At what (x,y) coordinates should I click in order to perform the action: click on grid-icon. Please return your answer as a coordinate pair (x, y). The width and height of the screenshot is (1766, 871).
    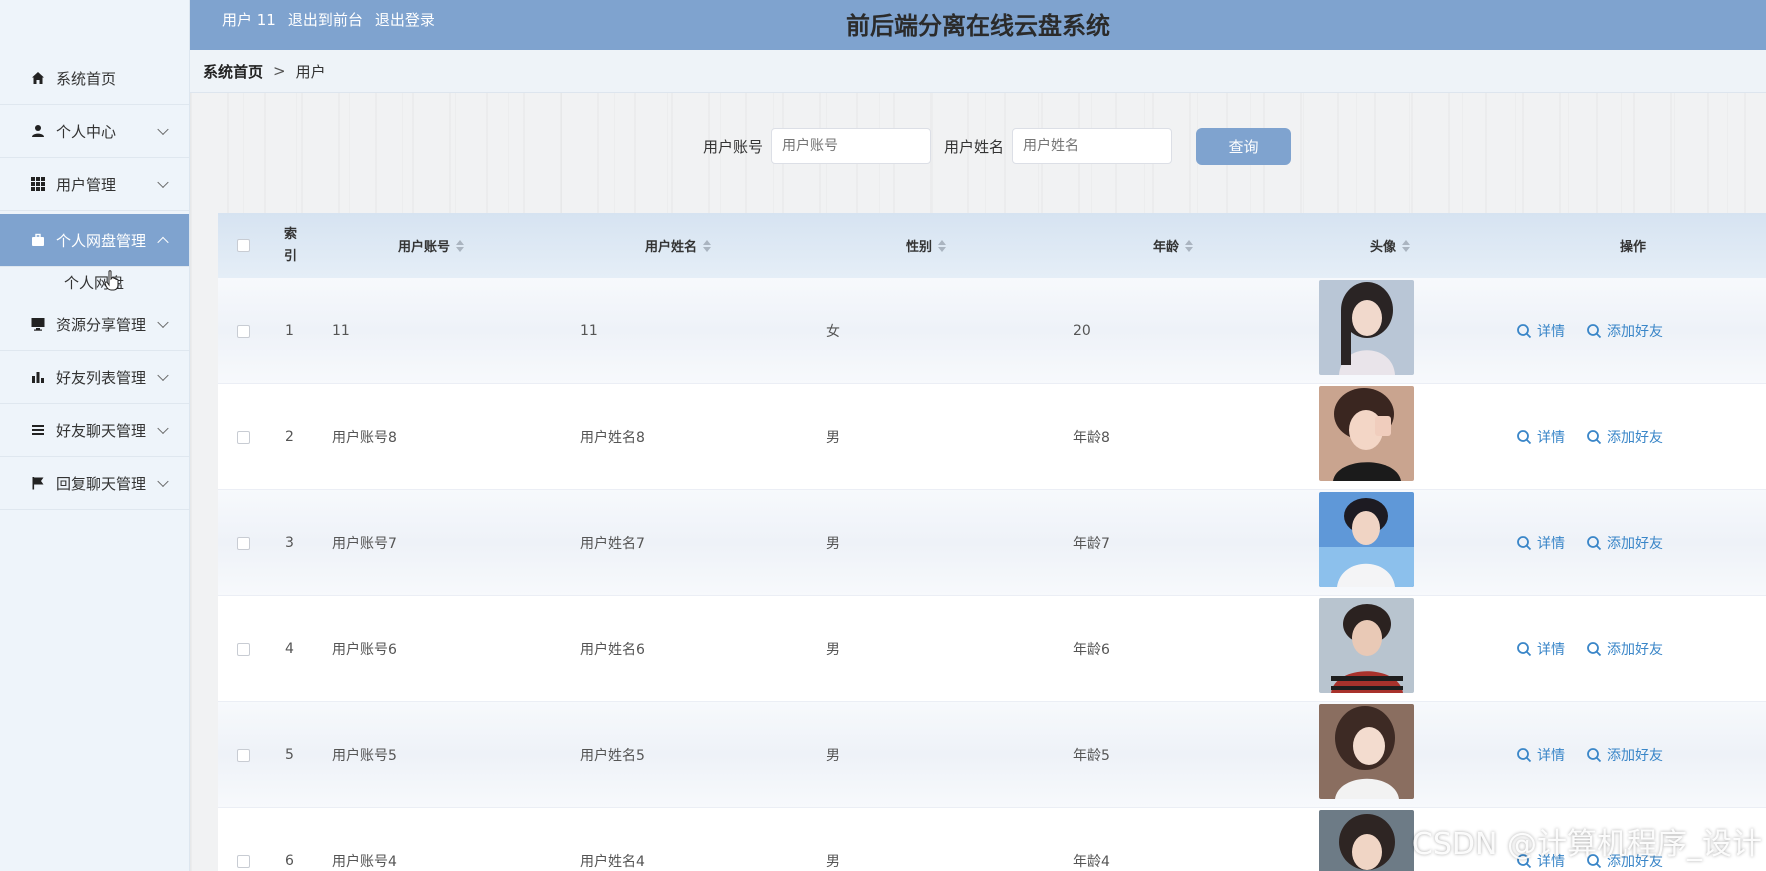
    Looking at the image, I should click on (38, 184).